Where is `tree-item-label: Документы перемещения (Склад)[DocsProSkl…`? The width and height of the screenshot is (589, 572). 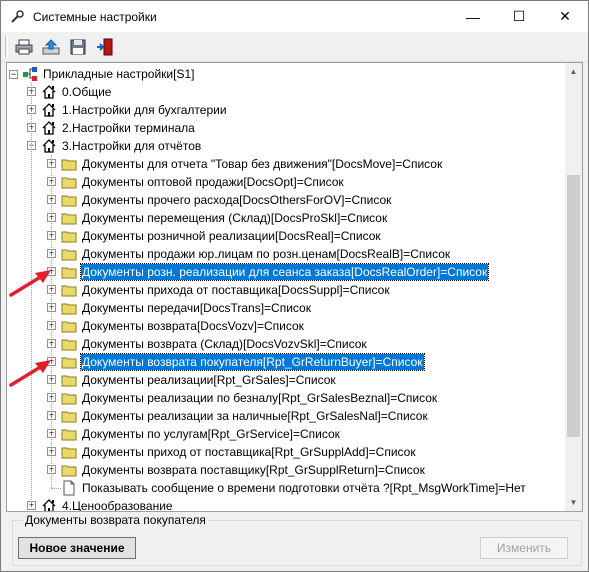
tree-item-label: Документы перемещения (Склад)[DocsProSkl… is located at coordinates (235, 218).